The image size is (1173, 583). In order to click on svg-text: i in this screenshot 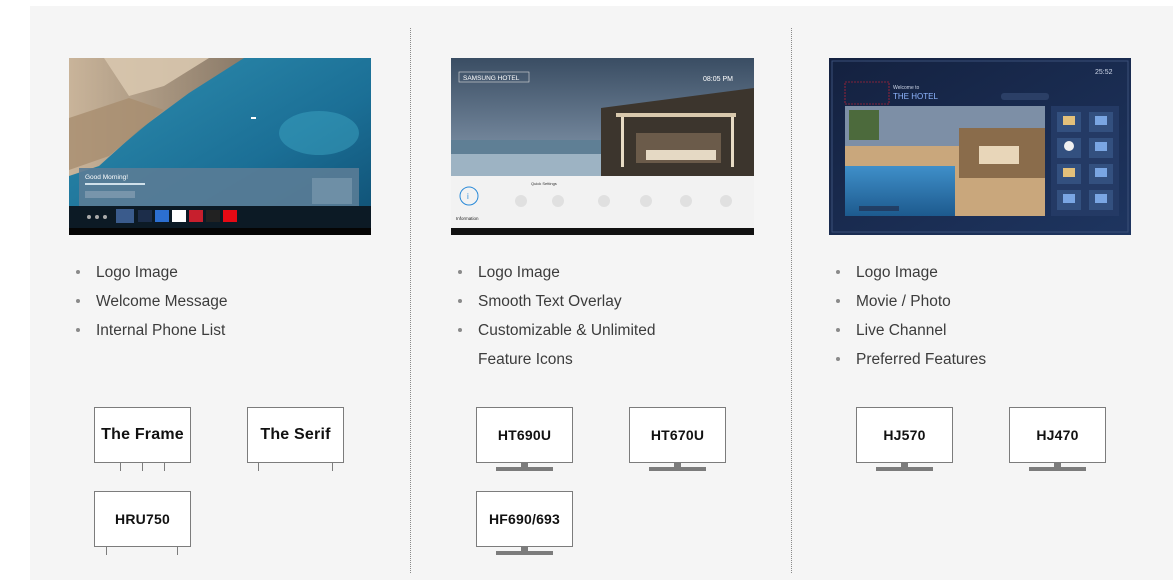, I will do `click(468, 196)`.